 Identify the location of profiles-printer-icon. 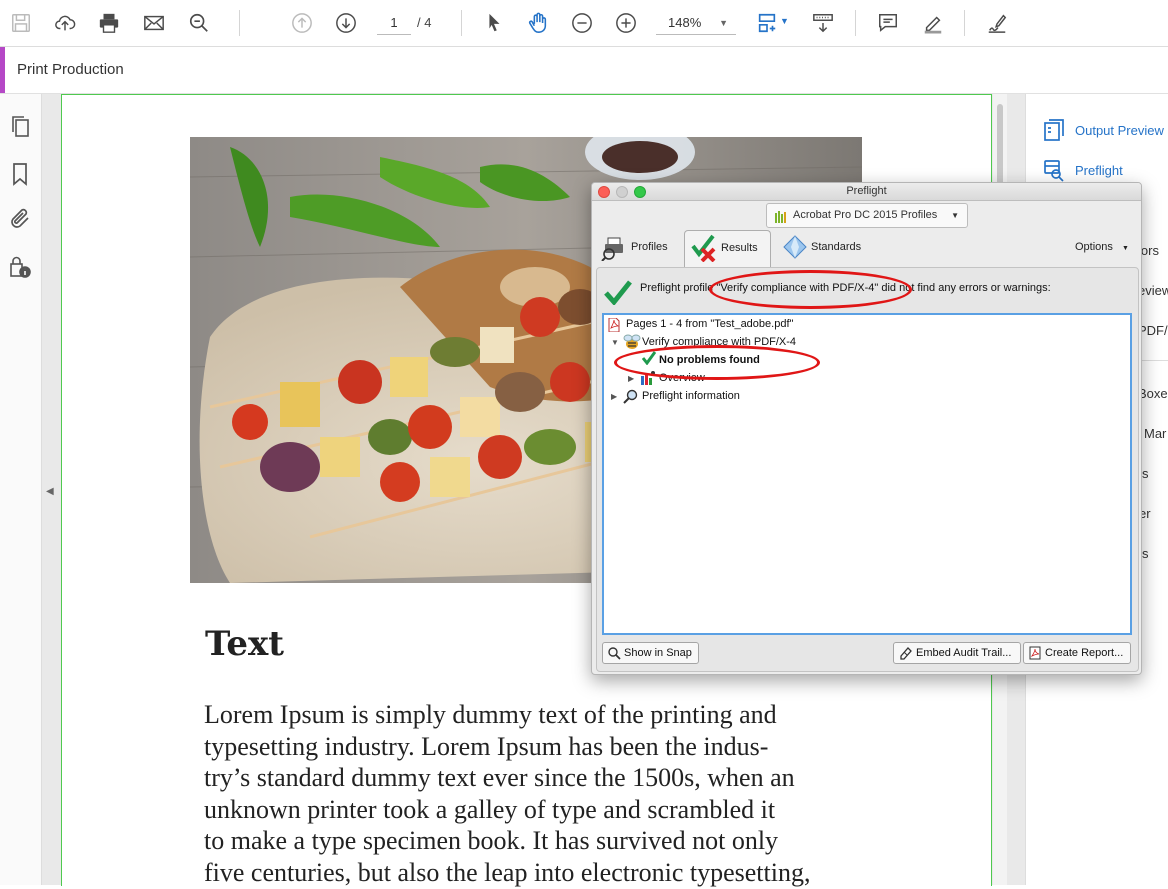
(615, 248).